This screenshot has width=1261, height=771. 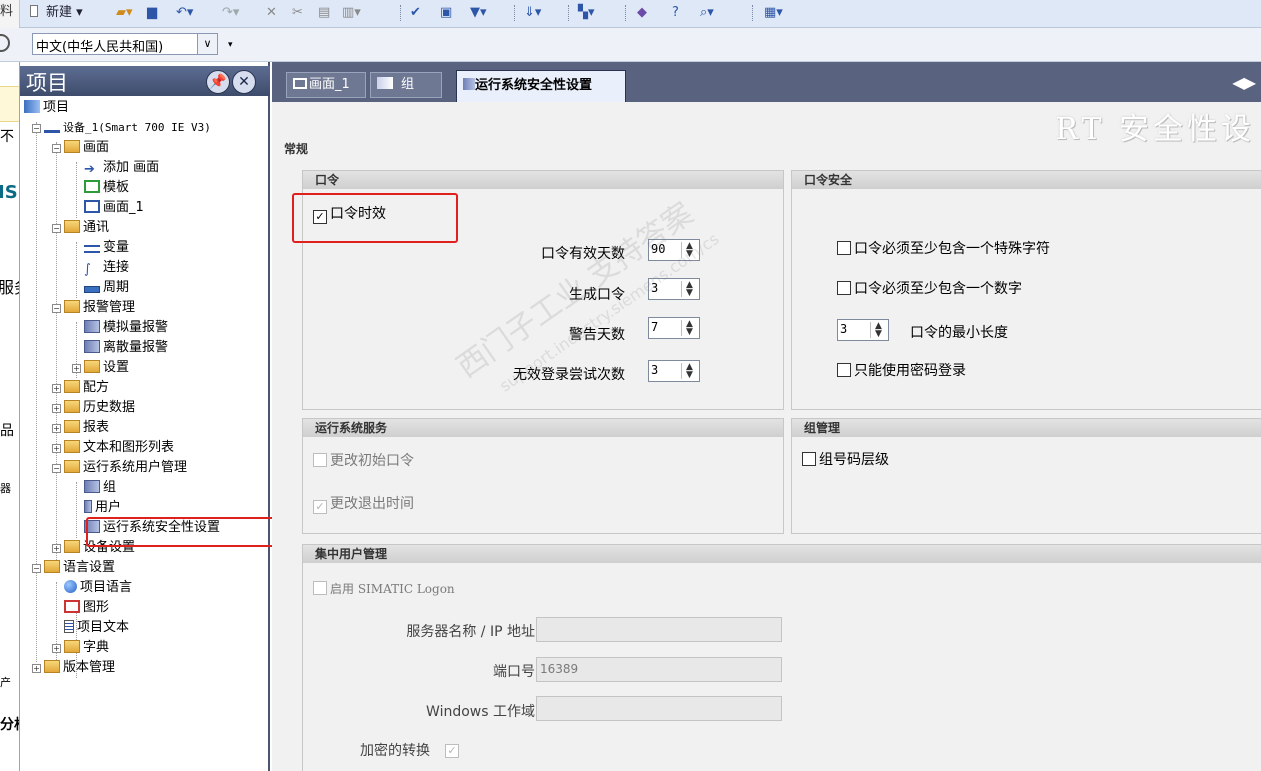 What do you see at coordinates (72, 606) in the screenshot?
I see `graphics-icon` at bounding box center [72, 606].